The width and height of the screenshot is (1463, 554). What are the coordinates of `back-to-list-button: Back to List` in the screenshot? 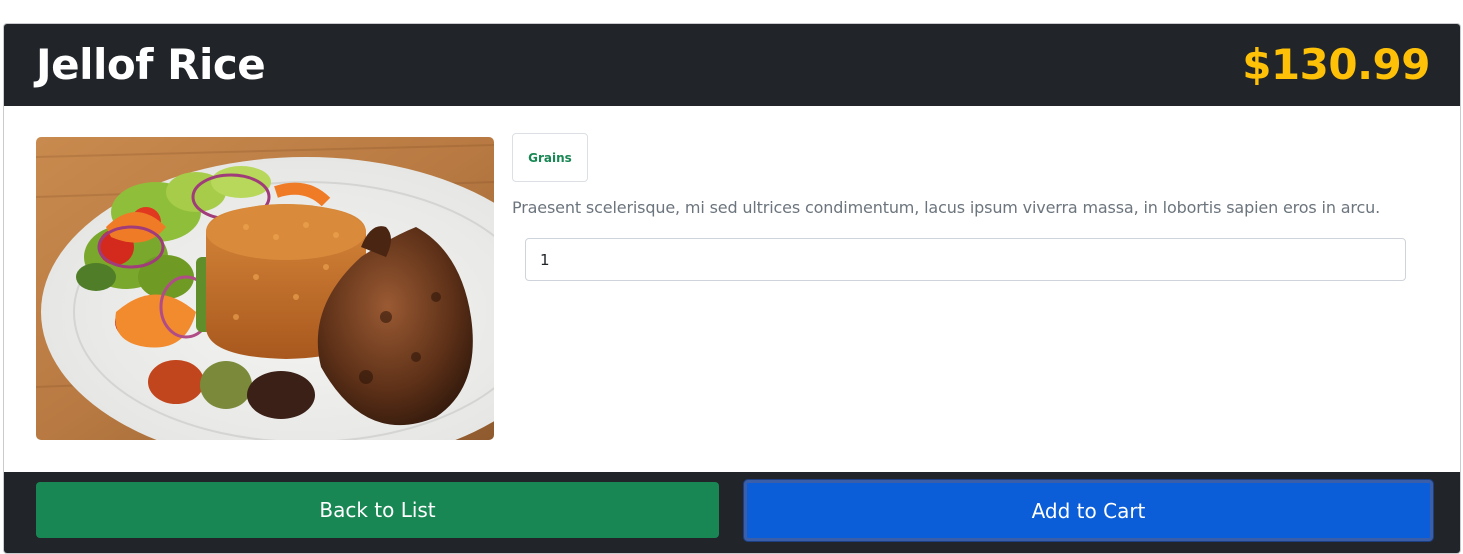 It's located at (377, 510).